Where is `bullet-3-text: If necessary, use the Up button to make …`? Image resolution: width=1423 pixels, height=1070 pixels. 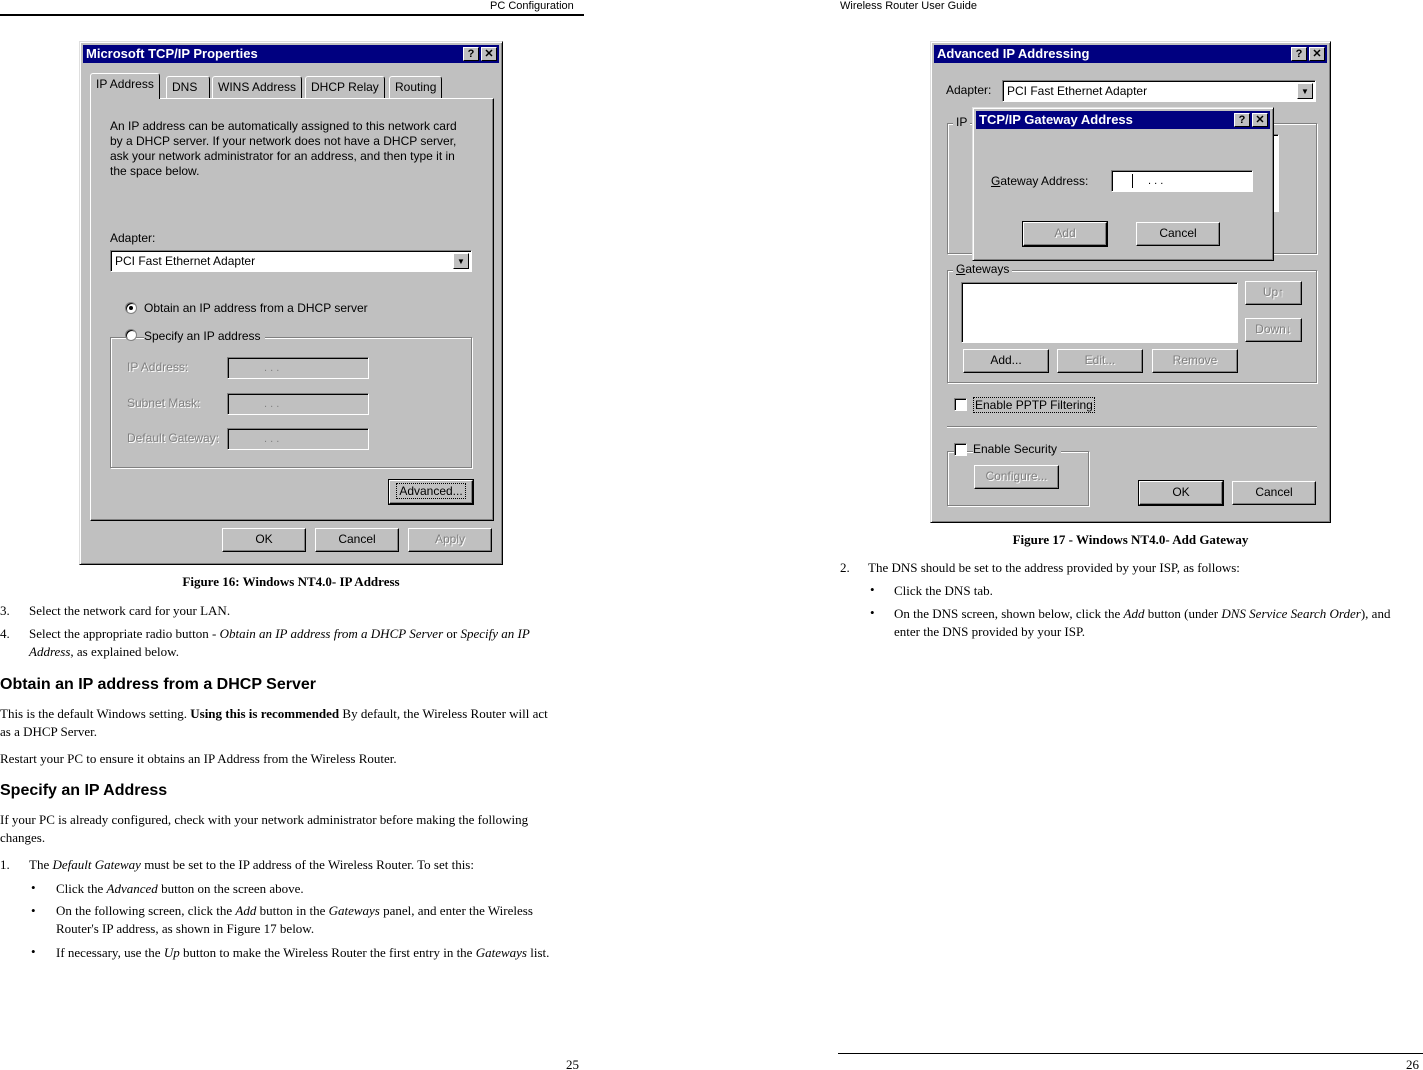 bullet-3-text: If necessary, use the Up button to make … is located at coordinates (311, 953).